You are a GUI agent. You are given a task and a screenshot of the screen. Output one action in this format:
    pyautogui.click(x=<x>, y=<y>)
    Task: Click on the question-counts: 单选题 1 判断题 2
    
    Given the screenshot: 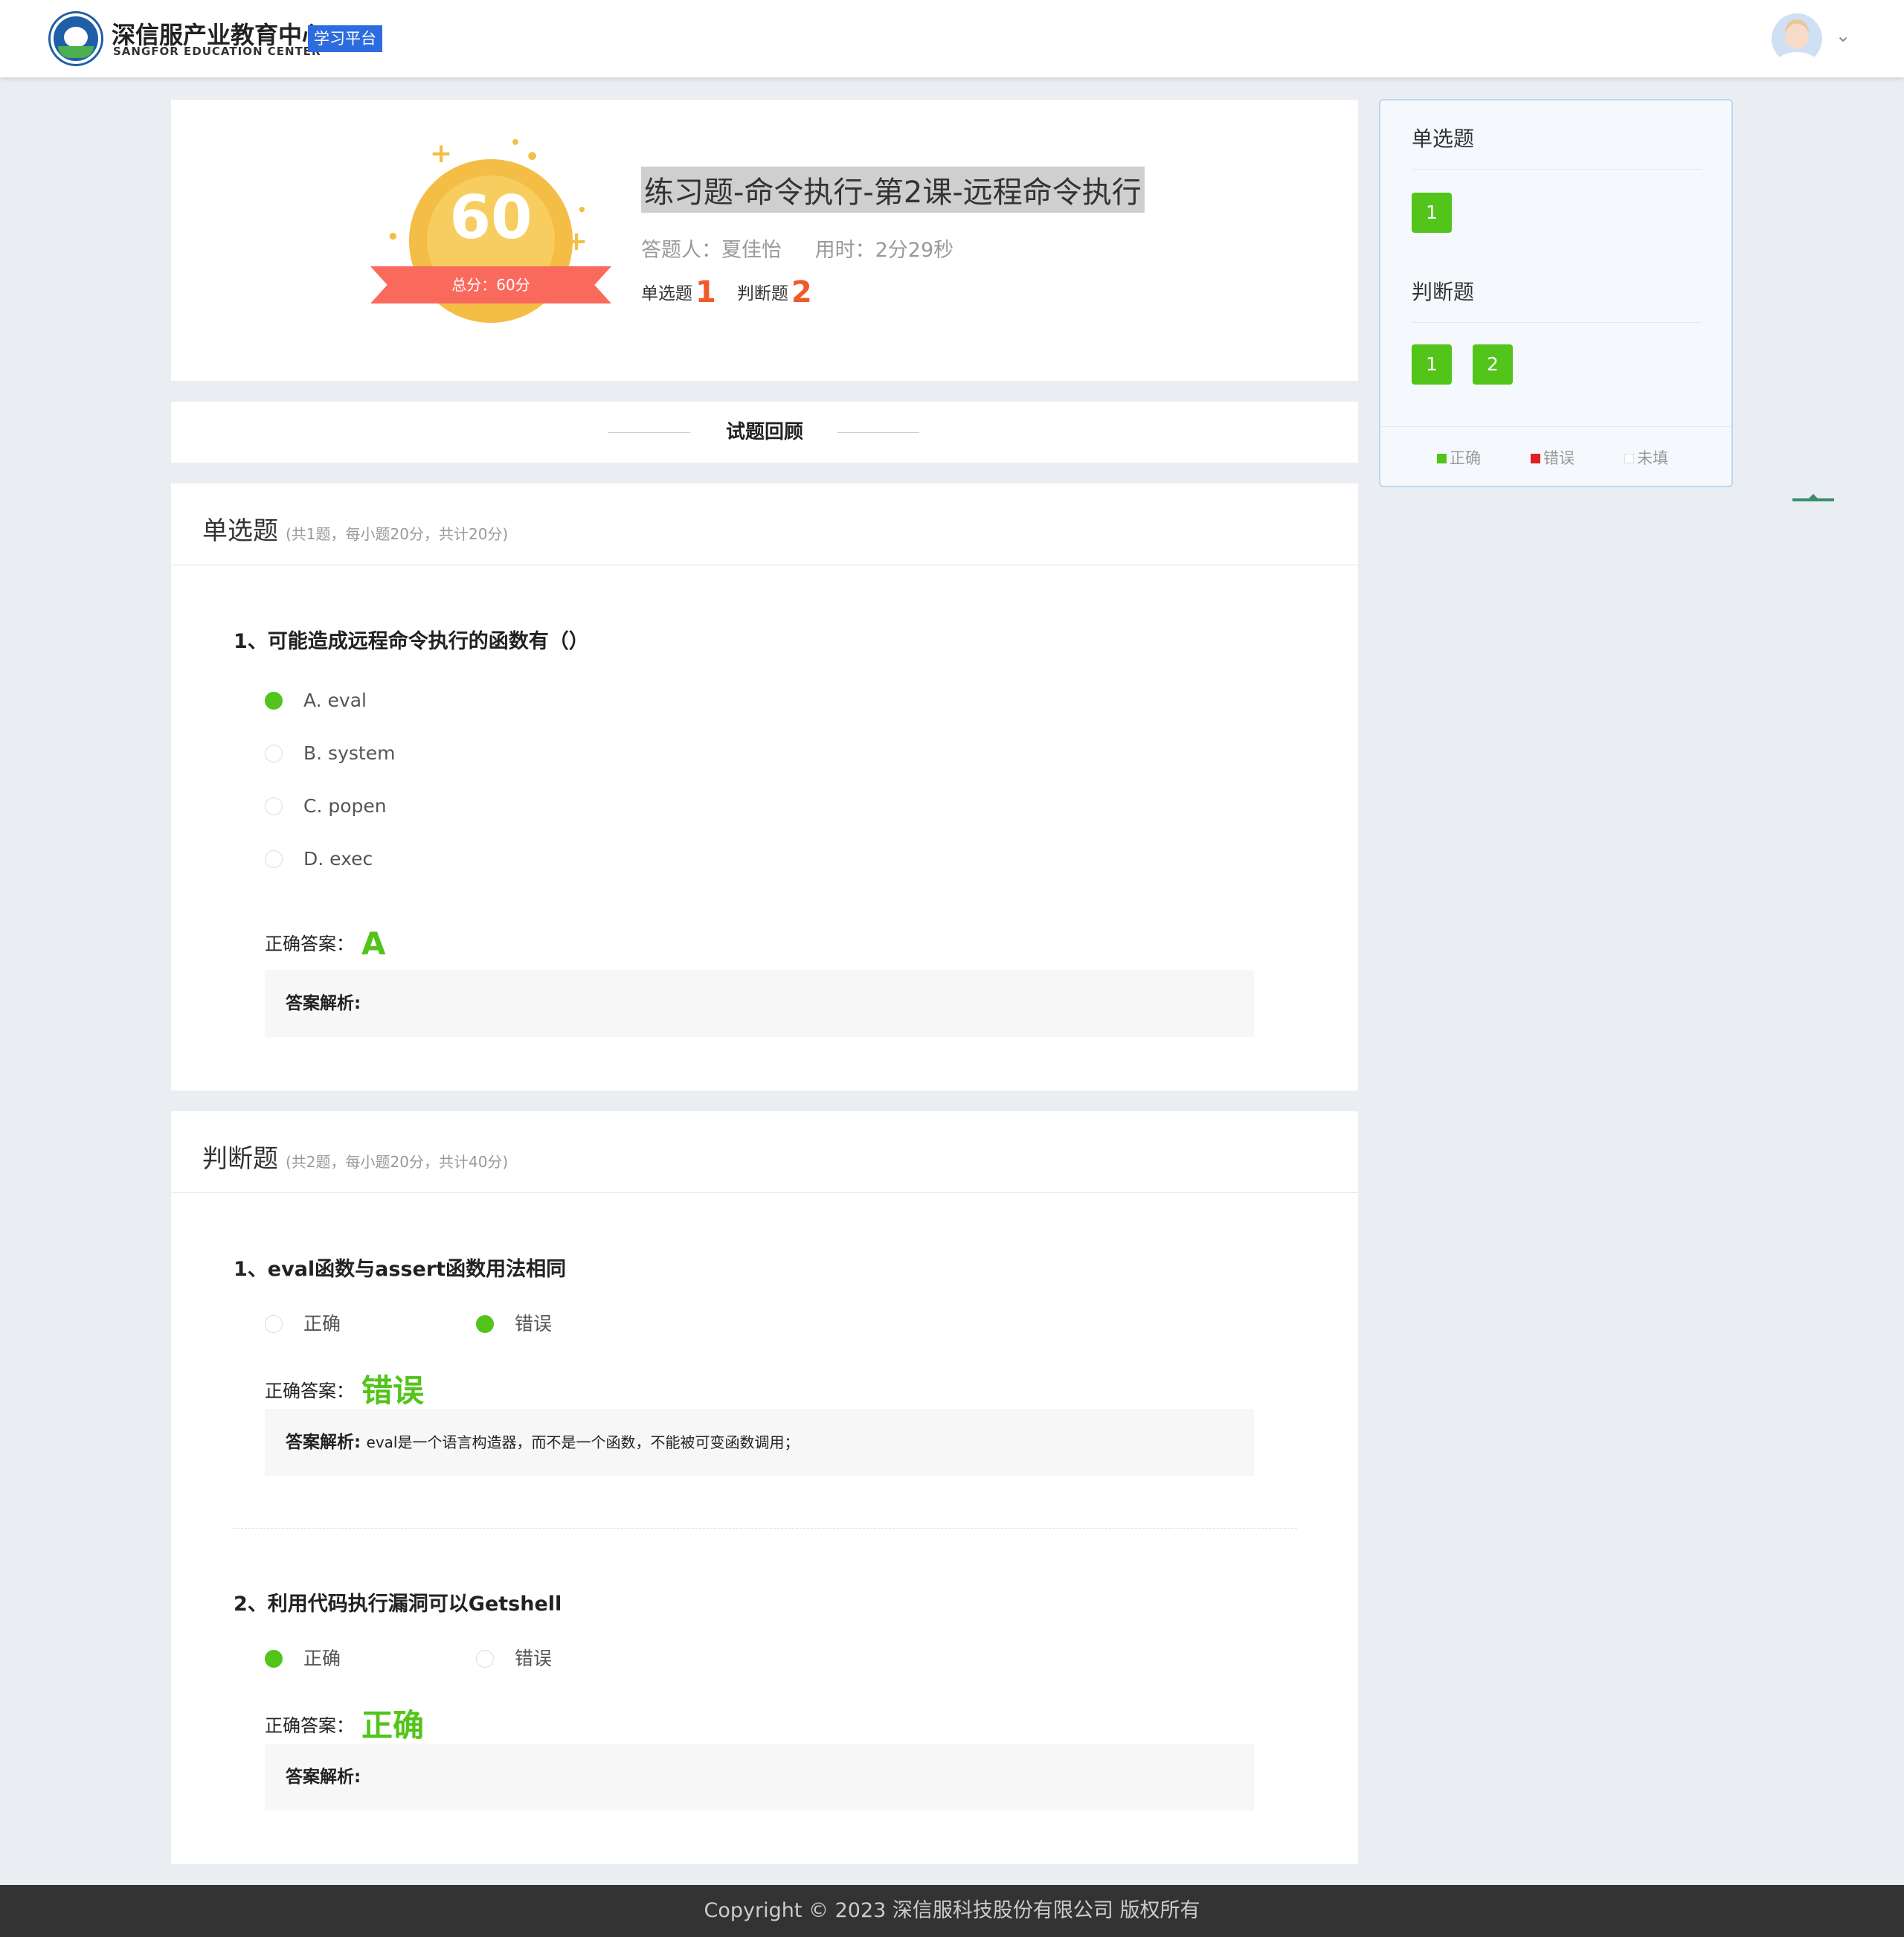 What is the action you would take?
    pyautogui.click(x=737, y=292)
    